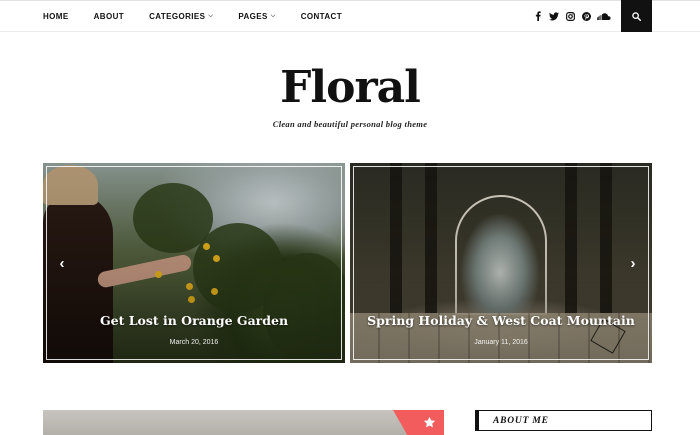 This screenshot has height=435, width=700. I want to click on site-title: Floral, so click(350, 88).